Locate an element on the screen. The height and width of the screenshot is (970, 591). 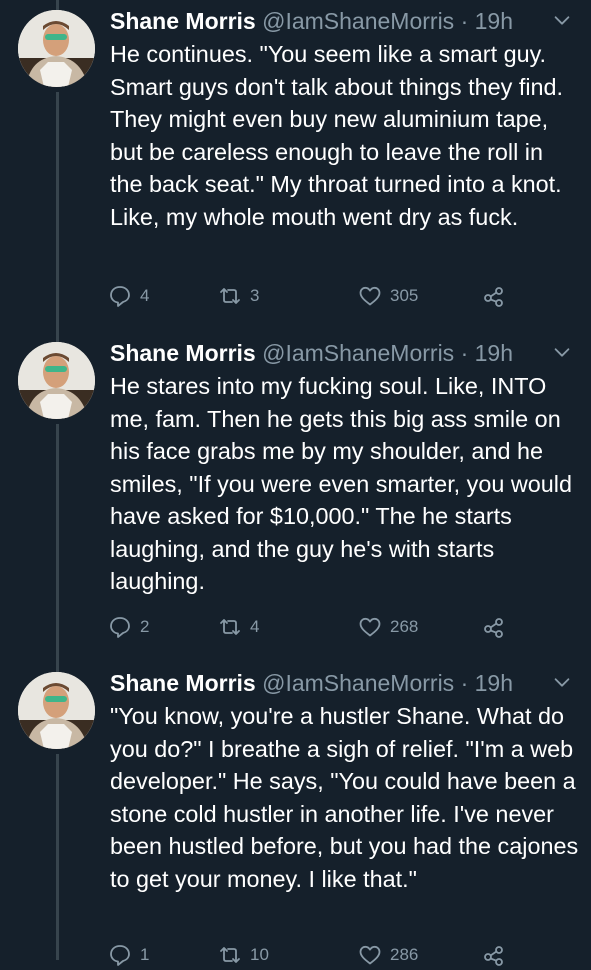
reply-button: 1 is located at coordinates (128, 955).